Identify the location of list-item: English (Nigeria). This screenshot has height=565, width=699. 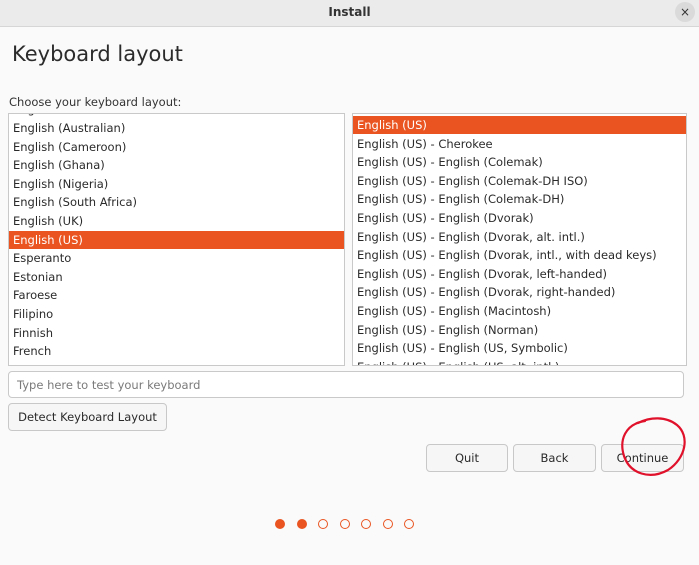
(176, 184).